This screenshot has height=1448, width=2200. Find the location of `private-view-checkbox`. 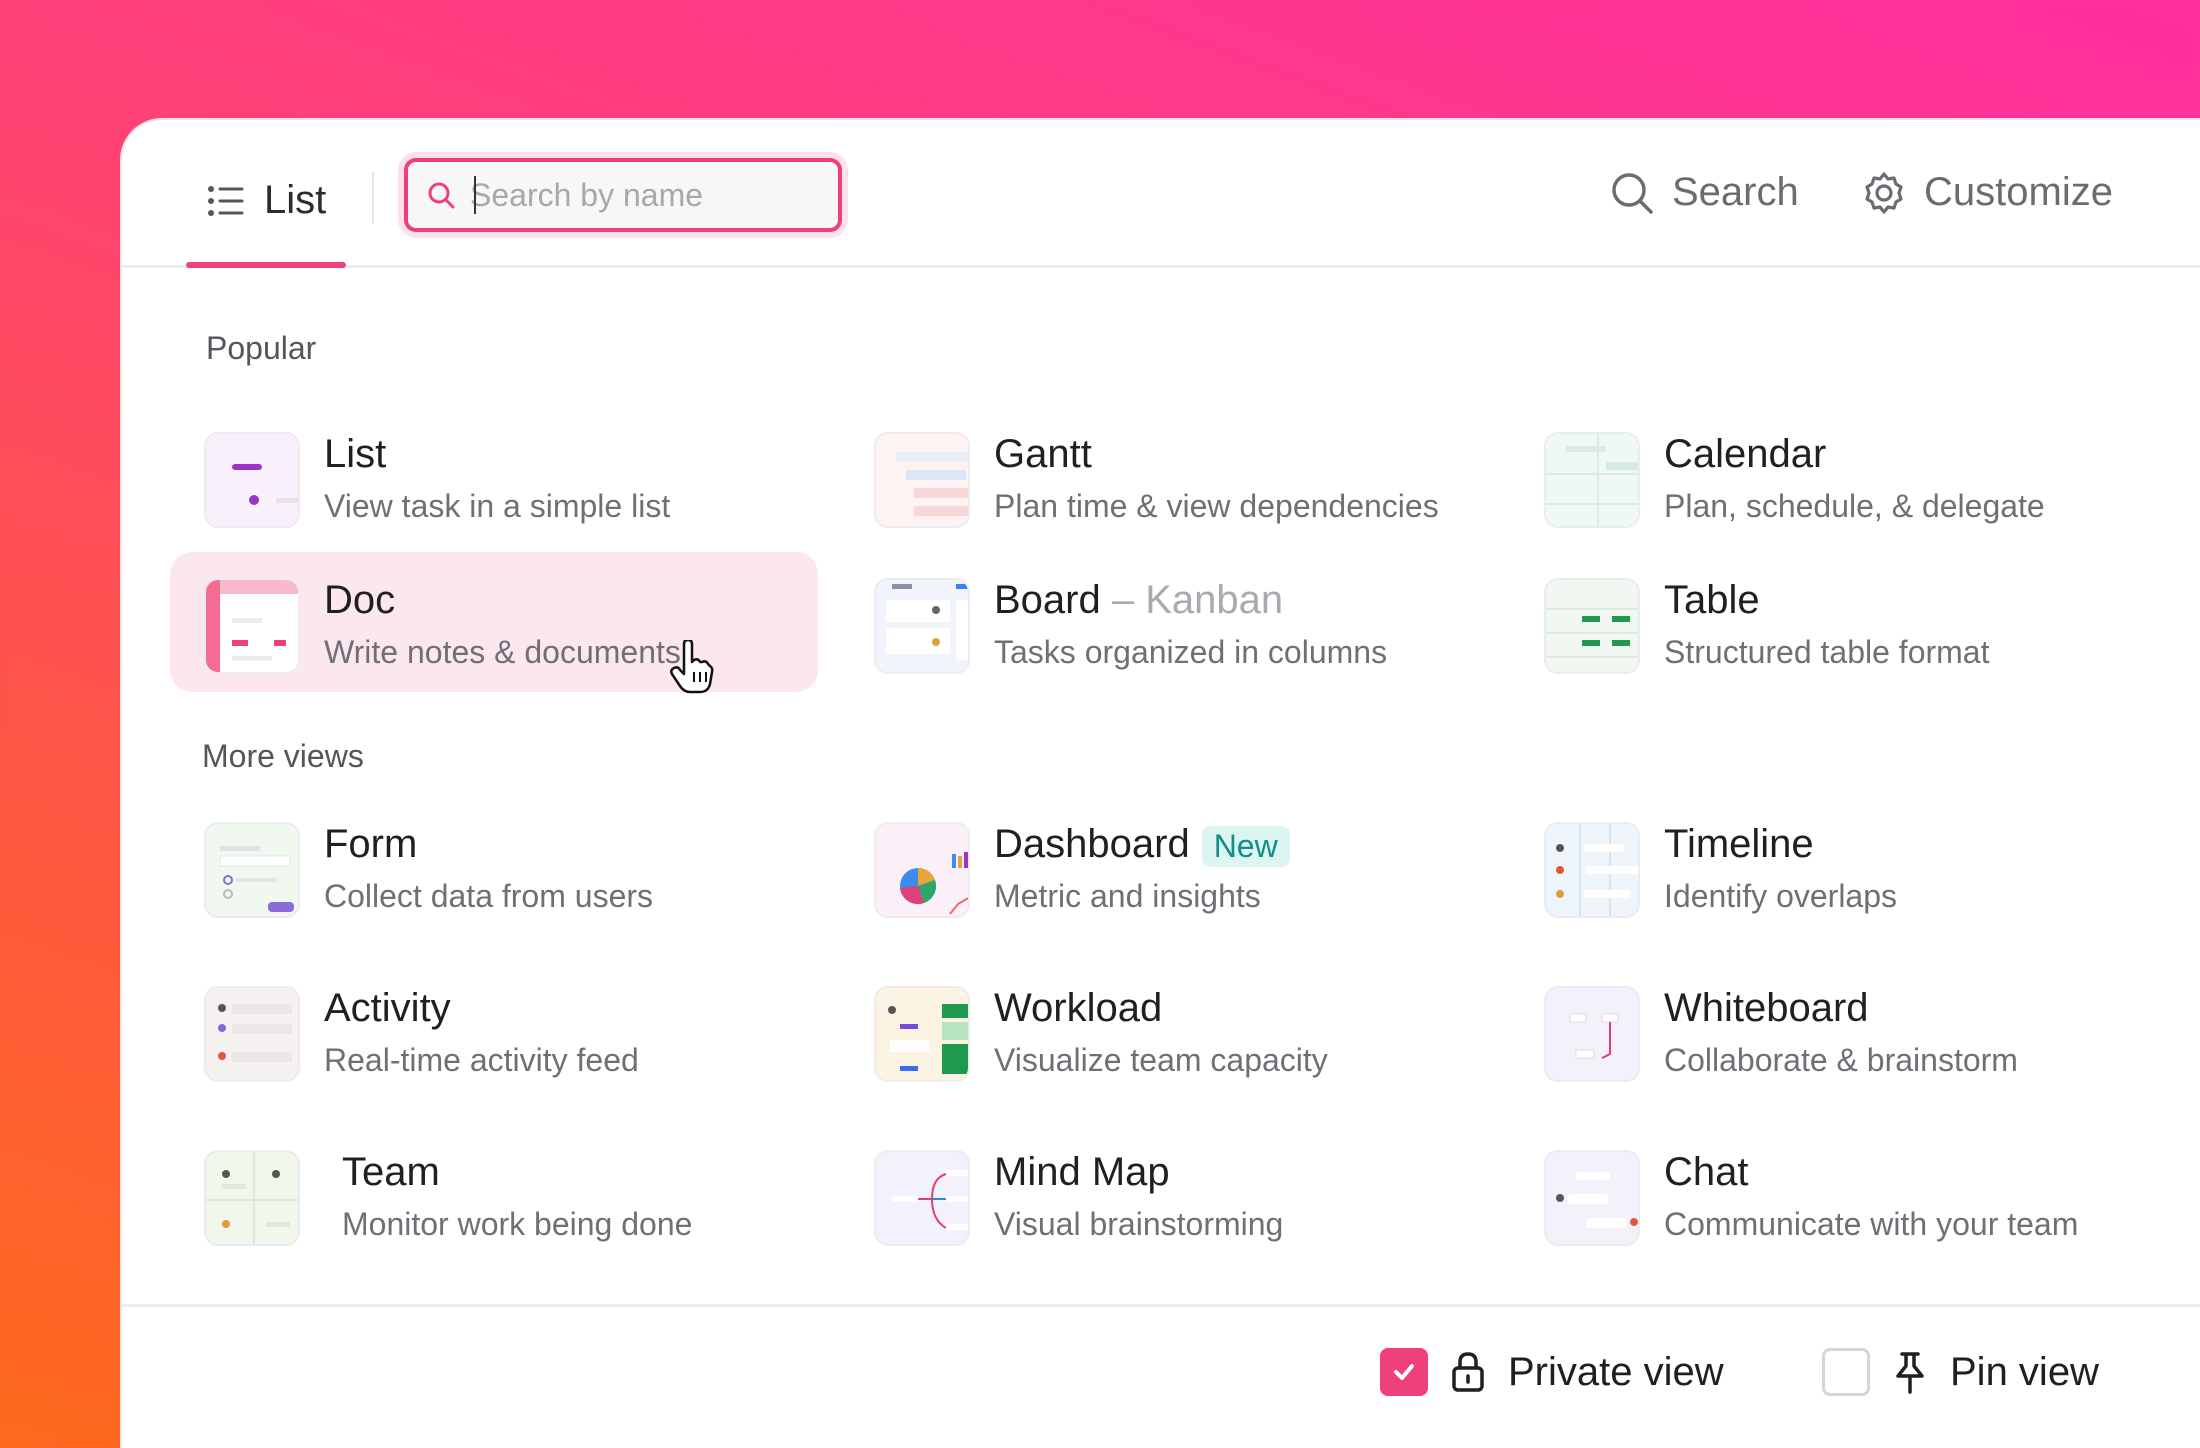

private-view-checkbox is located at coordinates (1404, 1372).